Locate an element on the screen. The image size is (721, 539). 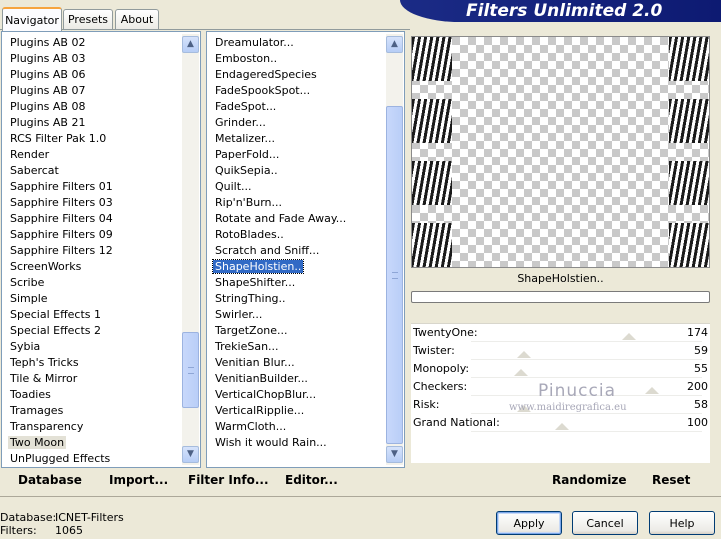
apply-button: Apply is located at coordinates (529, 523).